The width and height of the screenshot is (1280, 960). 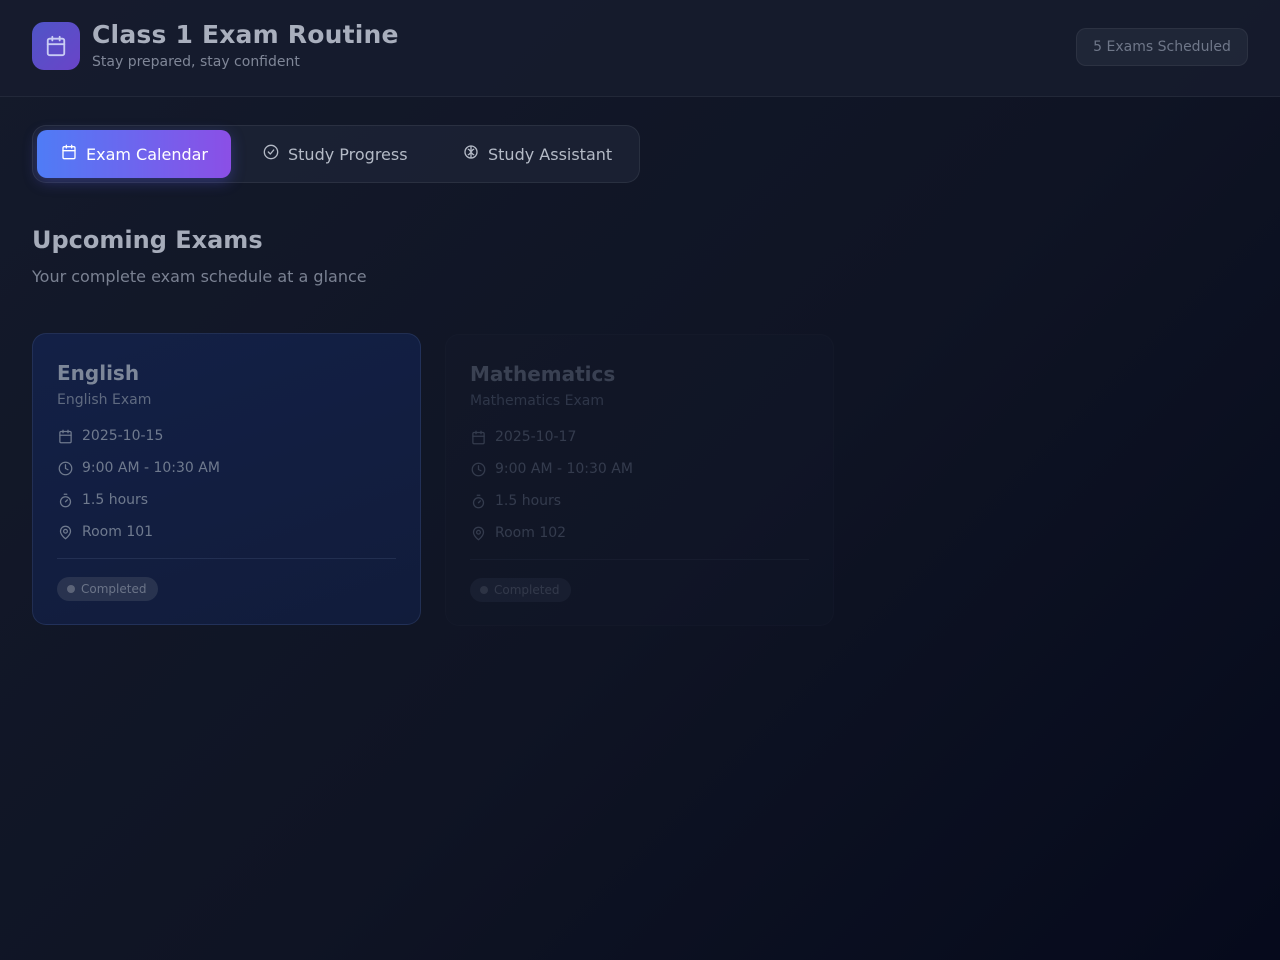 I want to click on exam-date: 2025-10-15, so click(x=123, y=436).